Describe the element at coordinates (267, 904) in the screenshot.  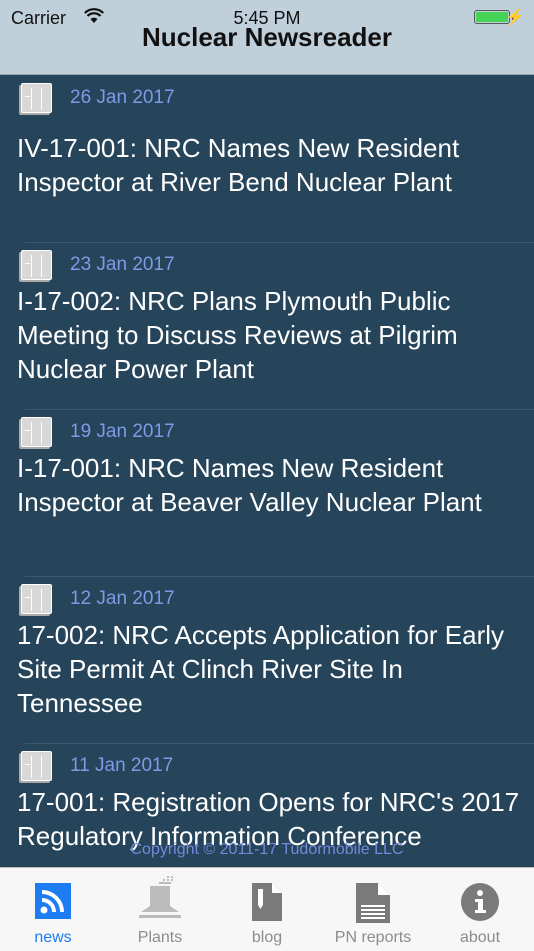
I see `blog-icon` at that location.